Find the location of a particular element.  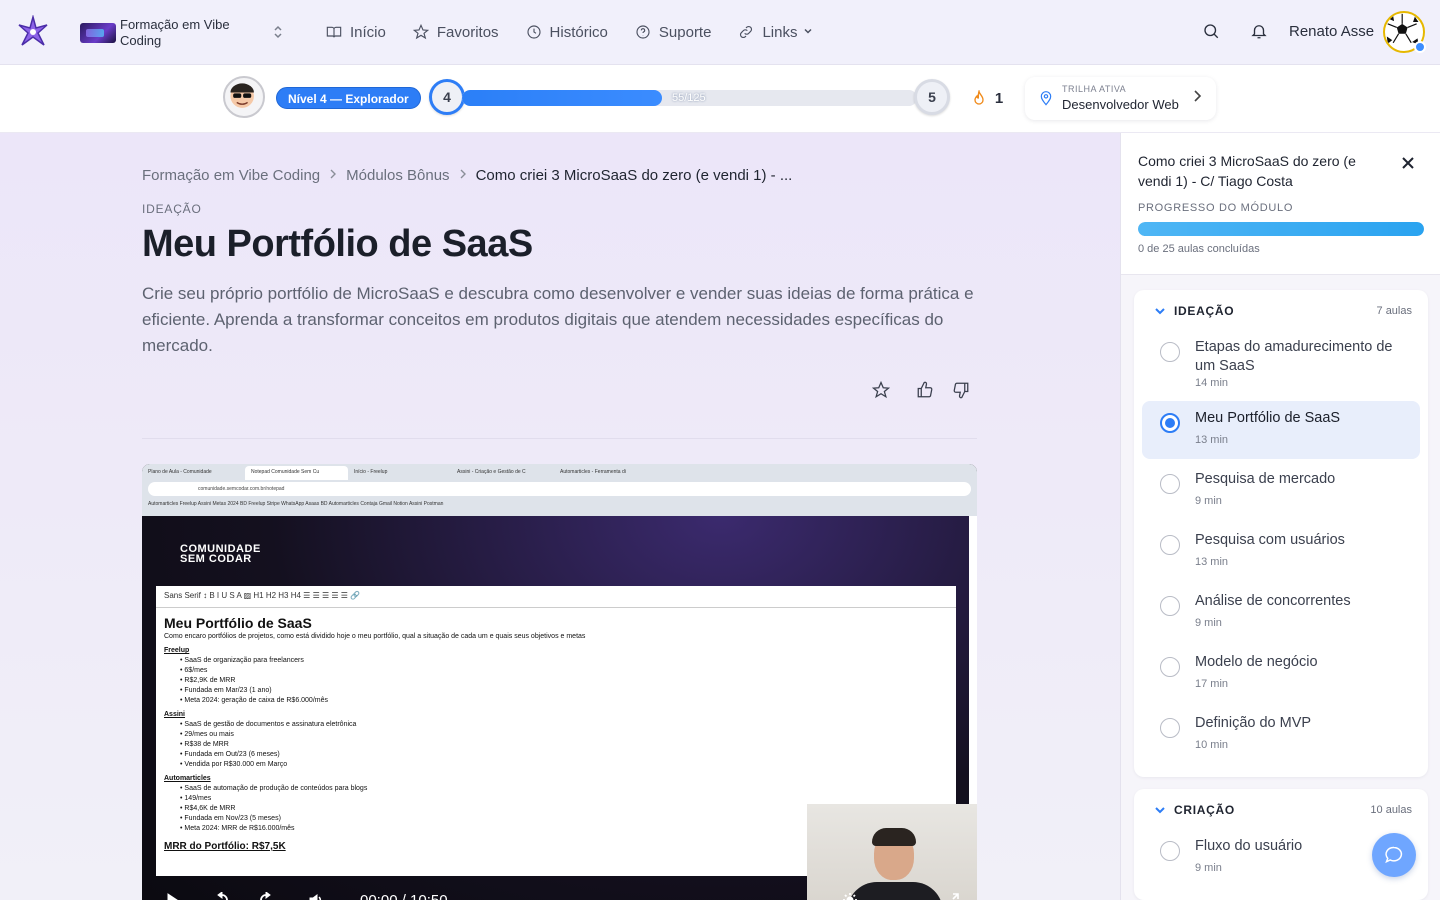

lesson-actions is located at coordinates (920, 389).